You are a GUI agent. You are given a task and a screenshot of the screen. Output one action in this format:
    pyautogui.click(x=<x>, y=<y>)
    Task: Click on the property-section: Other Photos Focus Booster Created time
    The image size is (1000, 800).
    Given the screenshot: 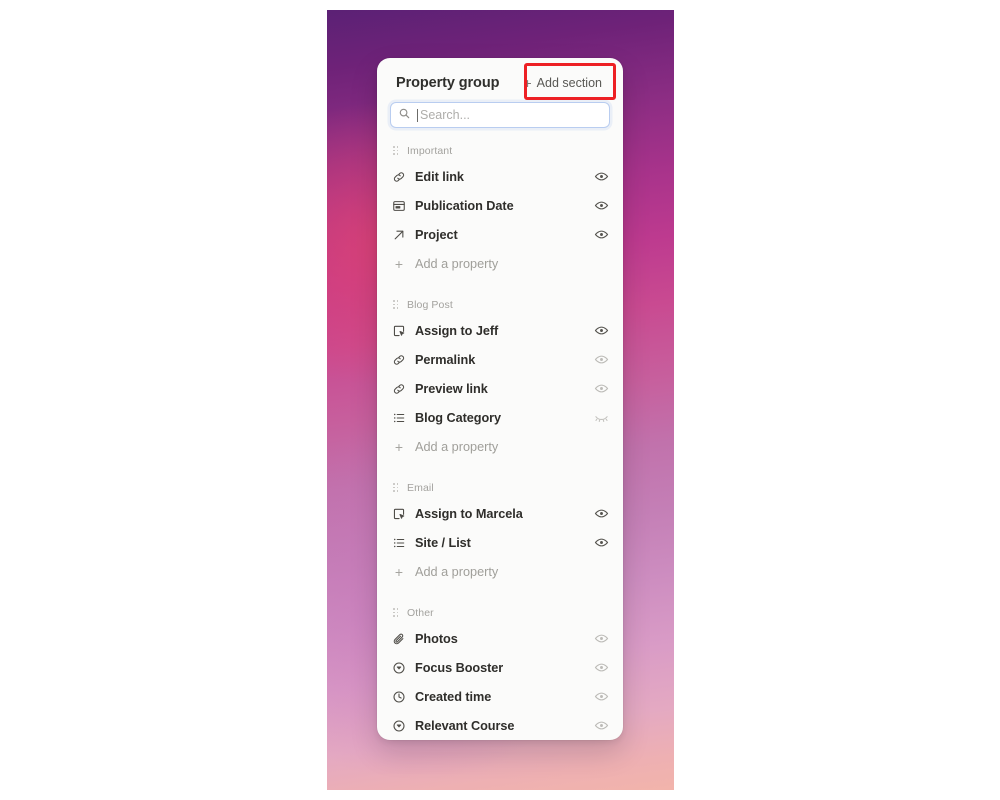 What is the action you would take?
    pyautogui.click(x=500, y=670)
    